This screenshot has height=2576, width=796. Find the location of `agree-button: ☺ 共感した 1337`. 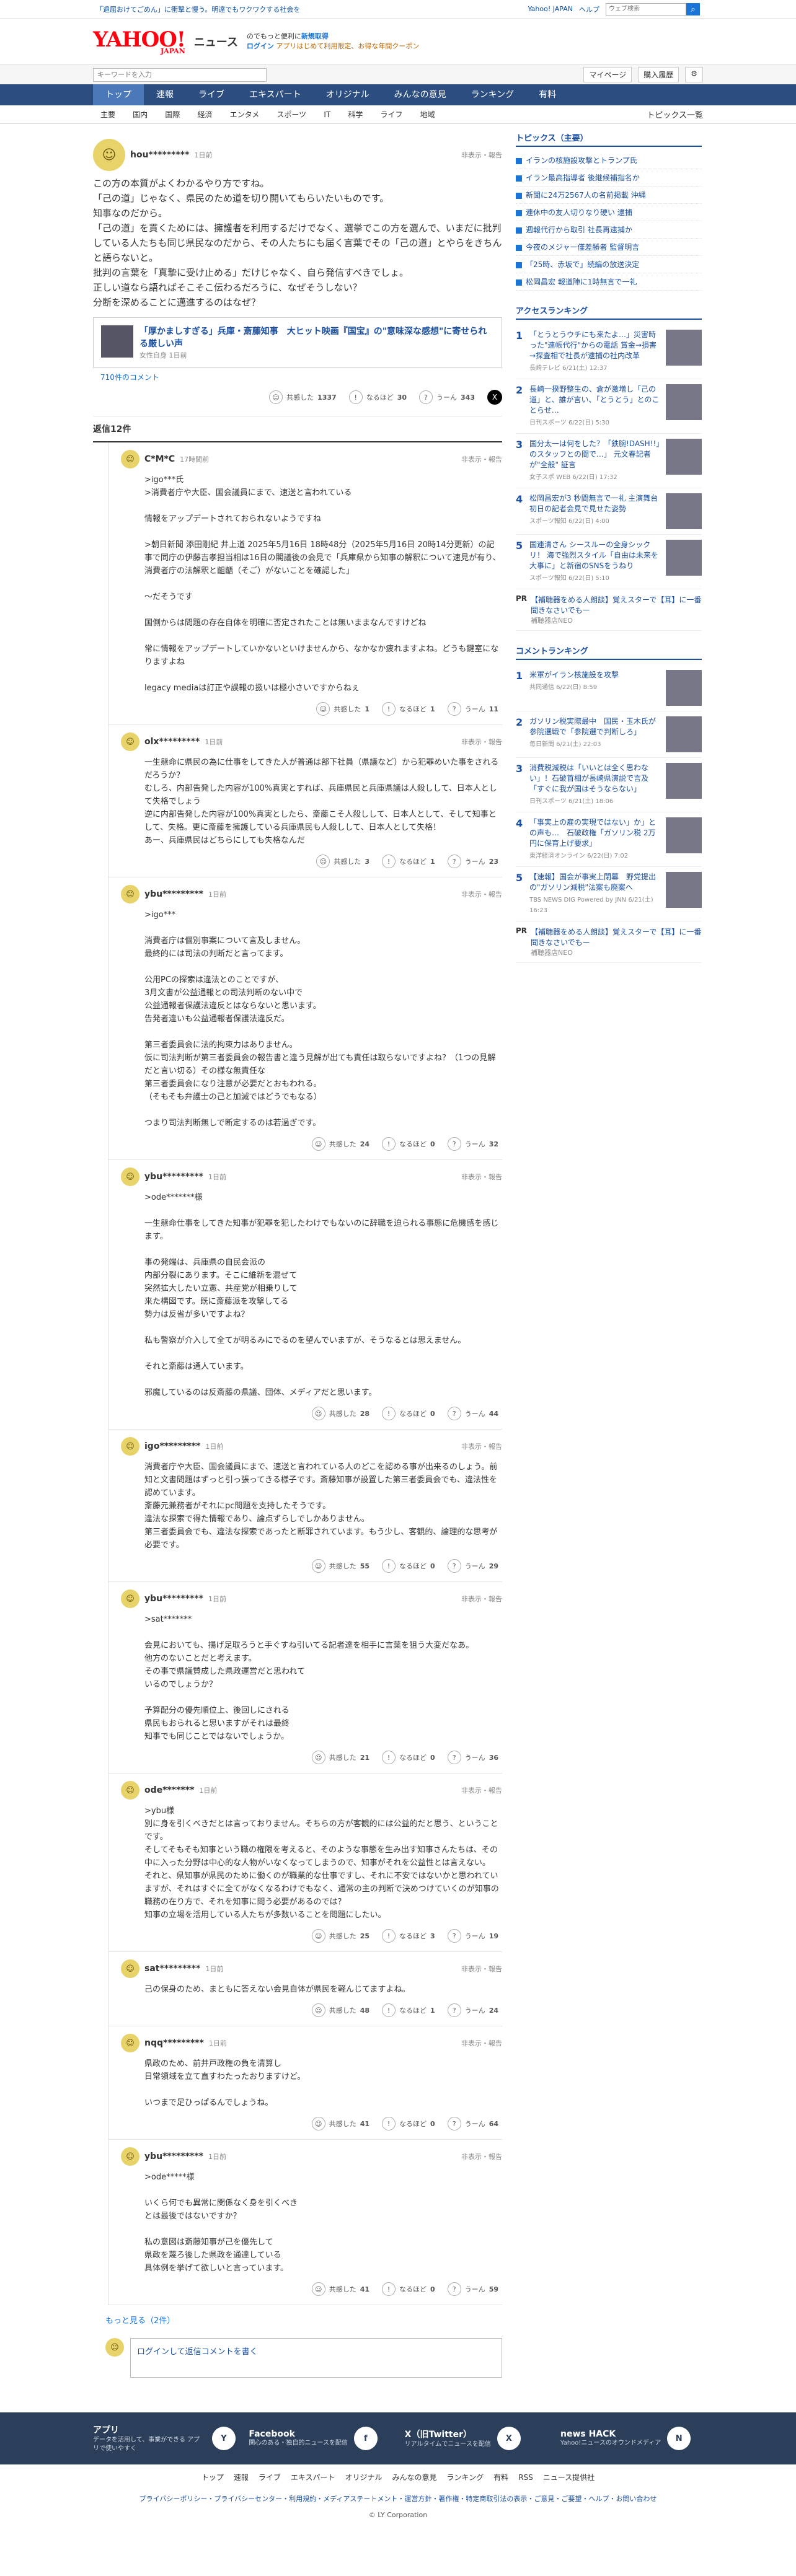

agree-button: ☺ 共感した 1337 is located at coordinates (303, 397).